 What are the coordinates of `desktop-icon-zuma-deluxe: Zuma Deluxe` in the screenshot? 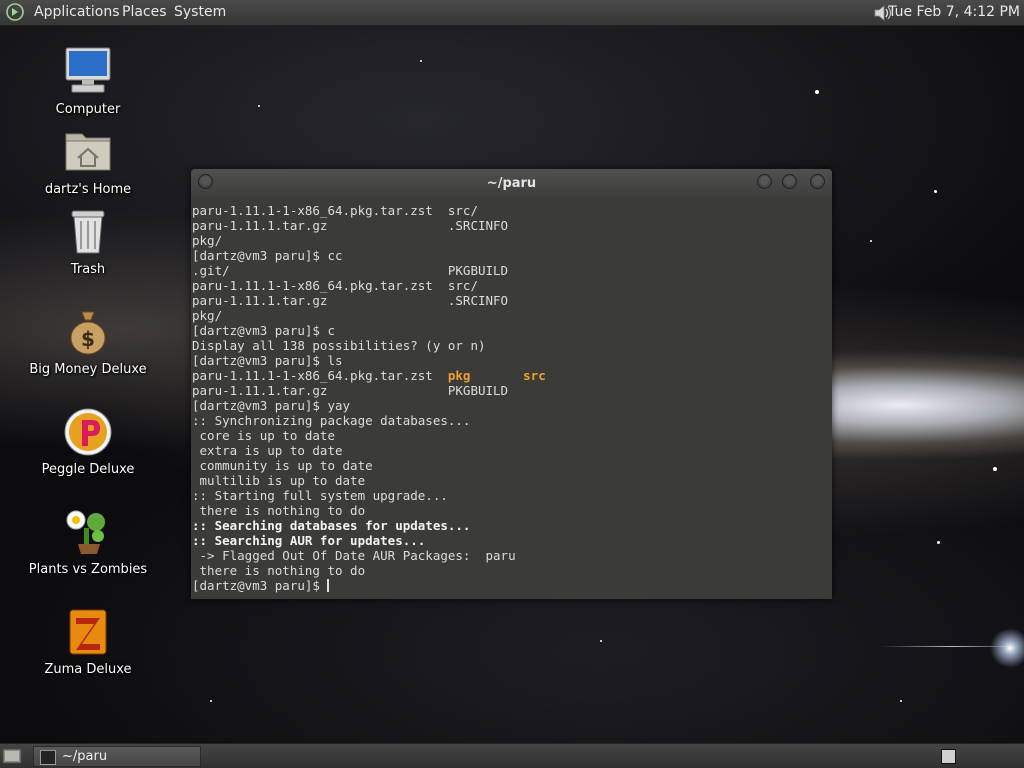 It's located at (88, 641).